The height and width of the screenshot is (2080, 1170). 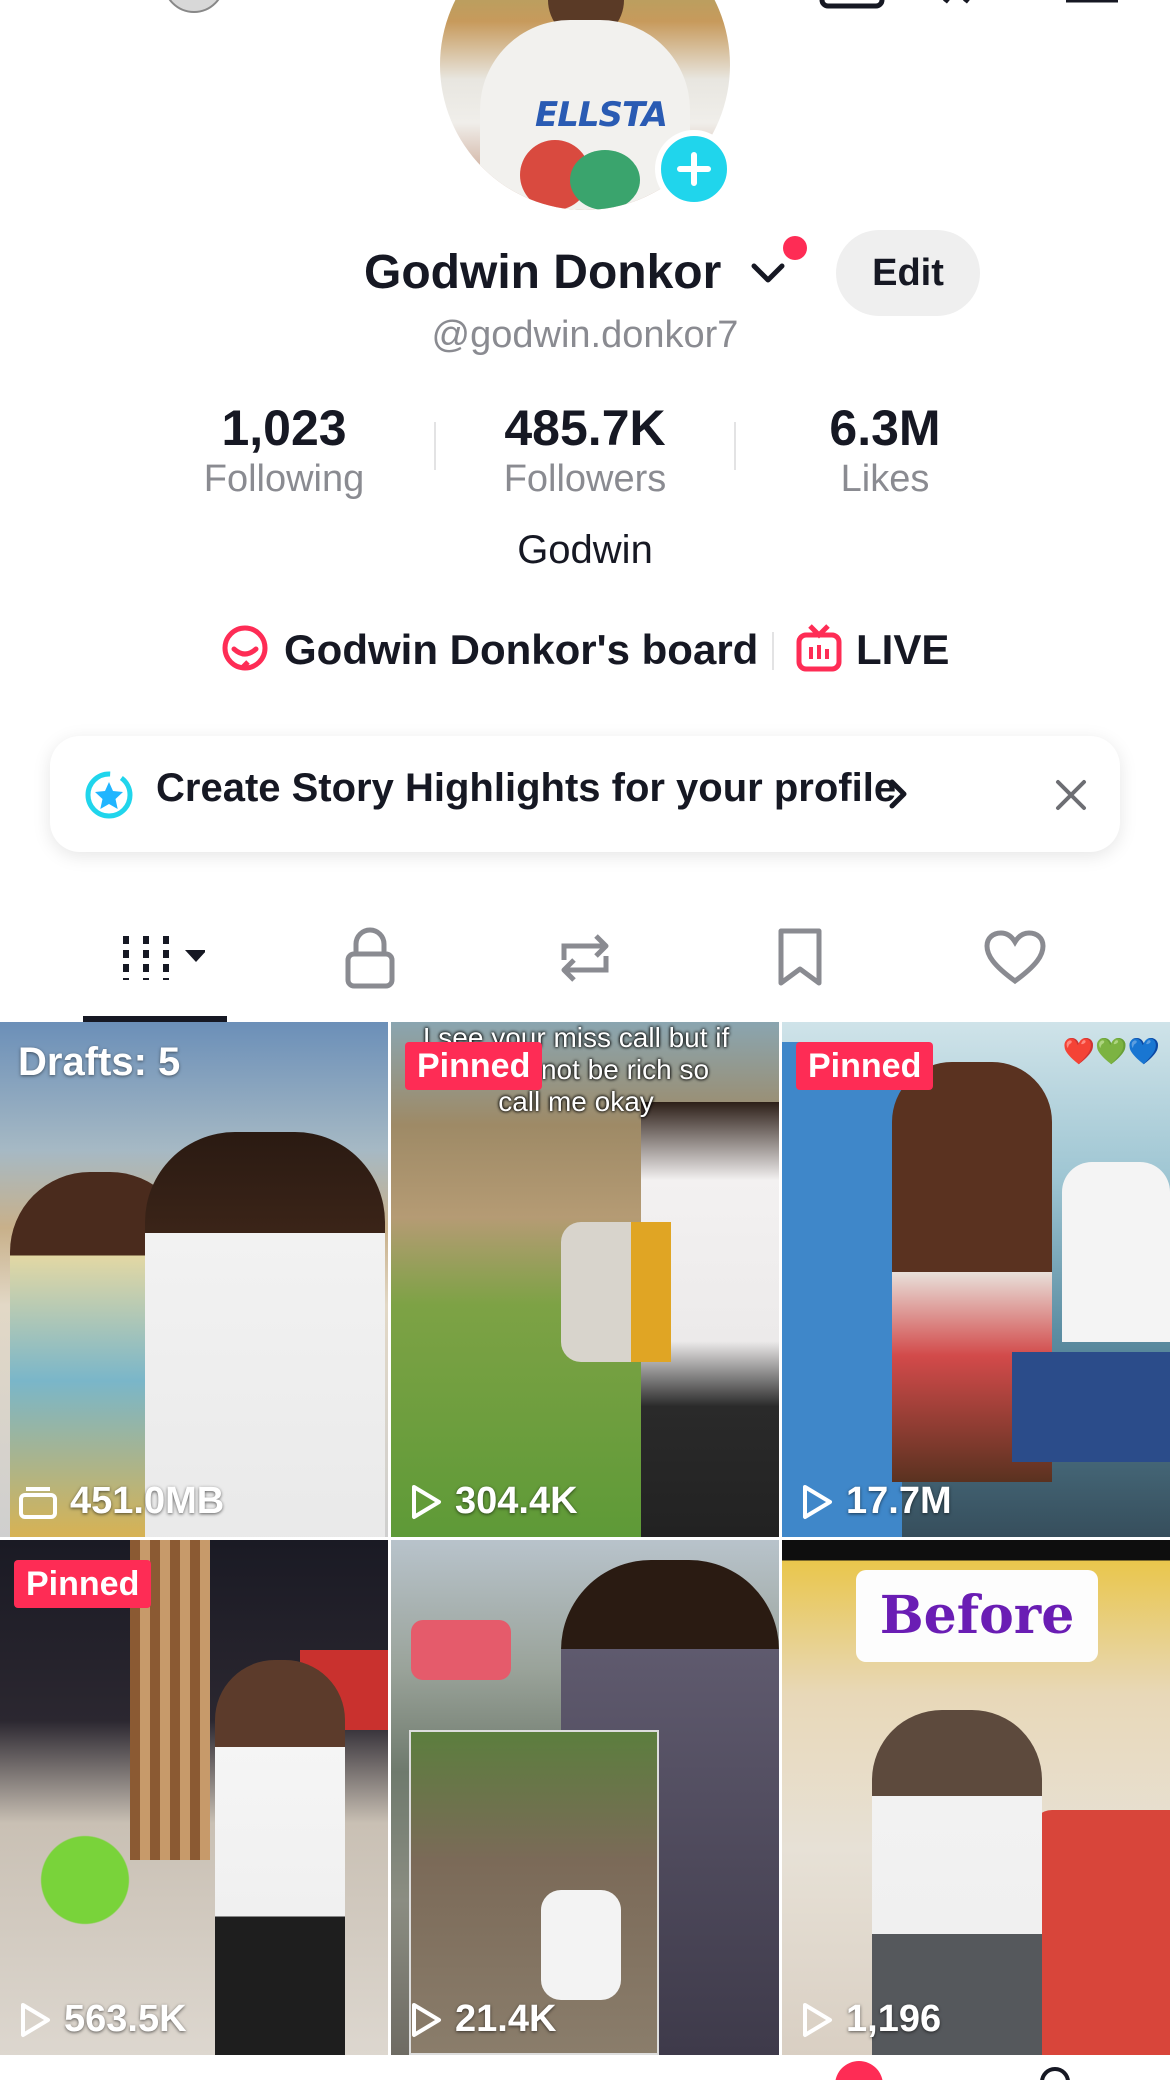 What do you see at coordinates (694, 169) in the screenshot?
I see `add-story-plus-icon` at bounding box center [694, 169].